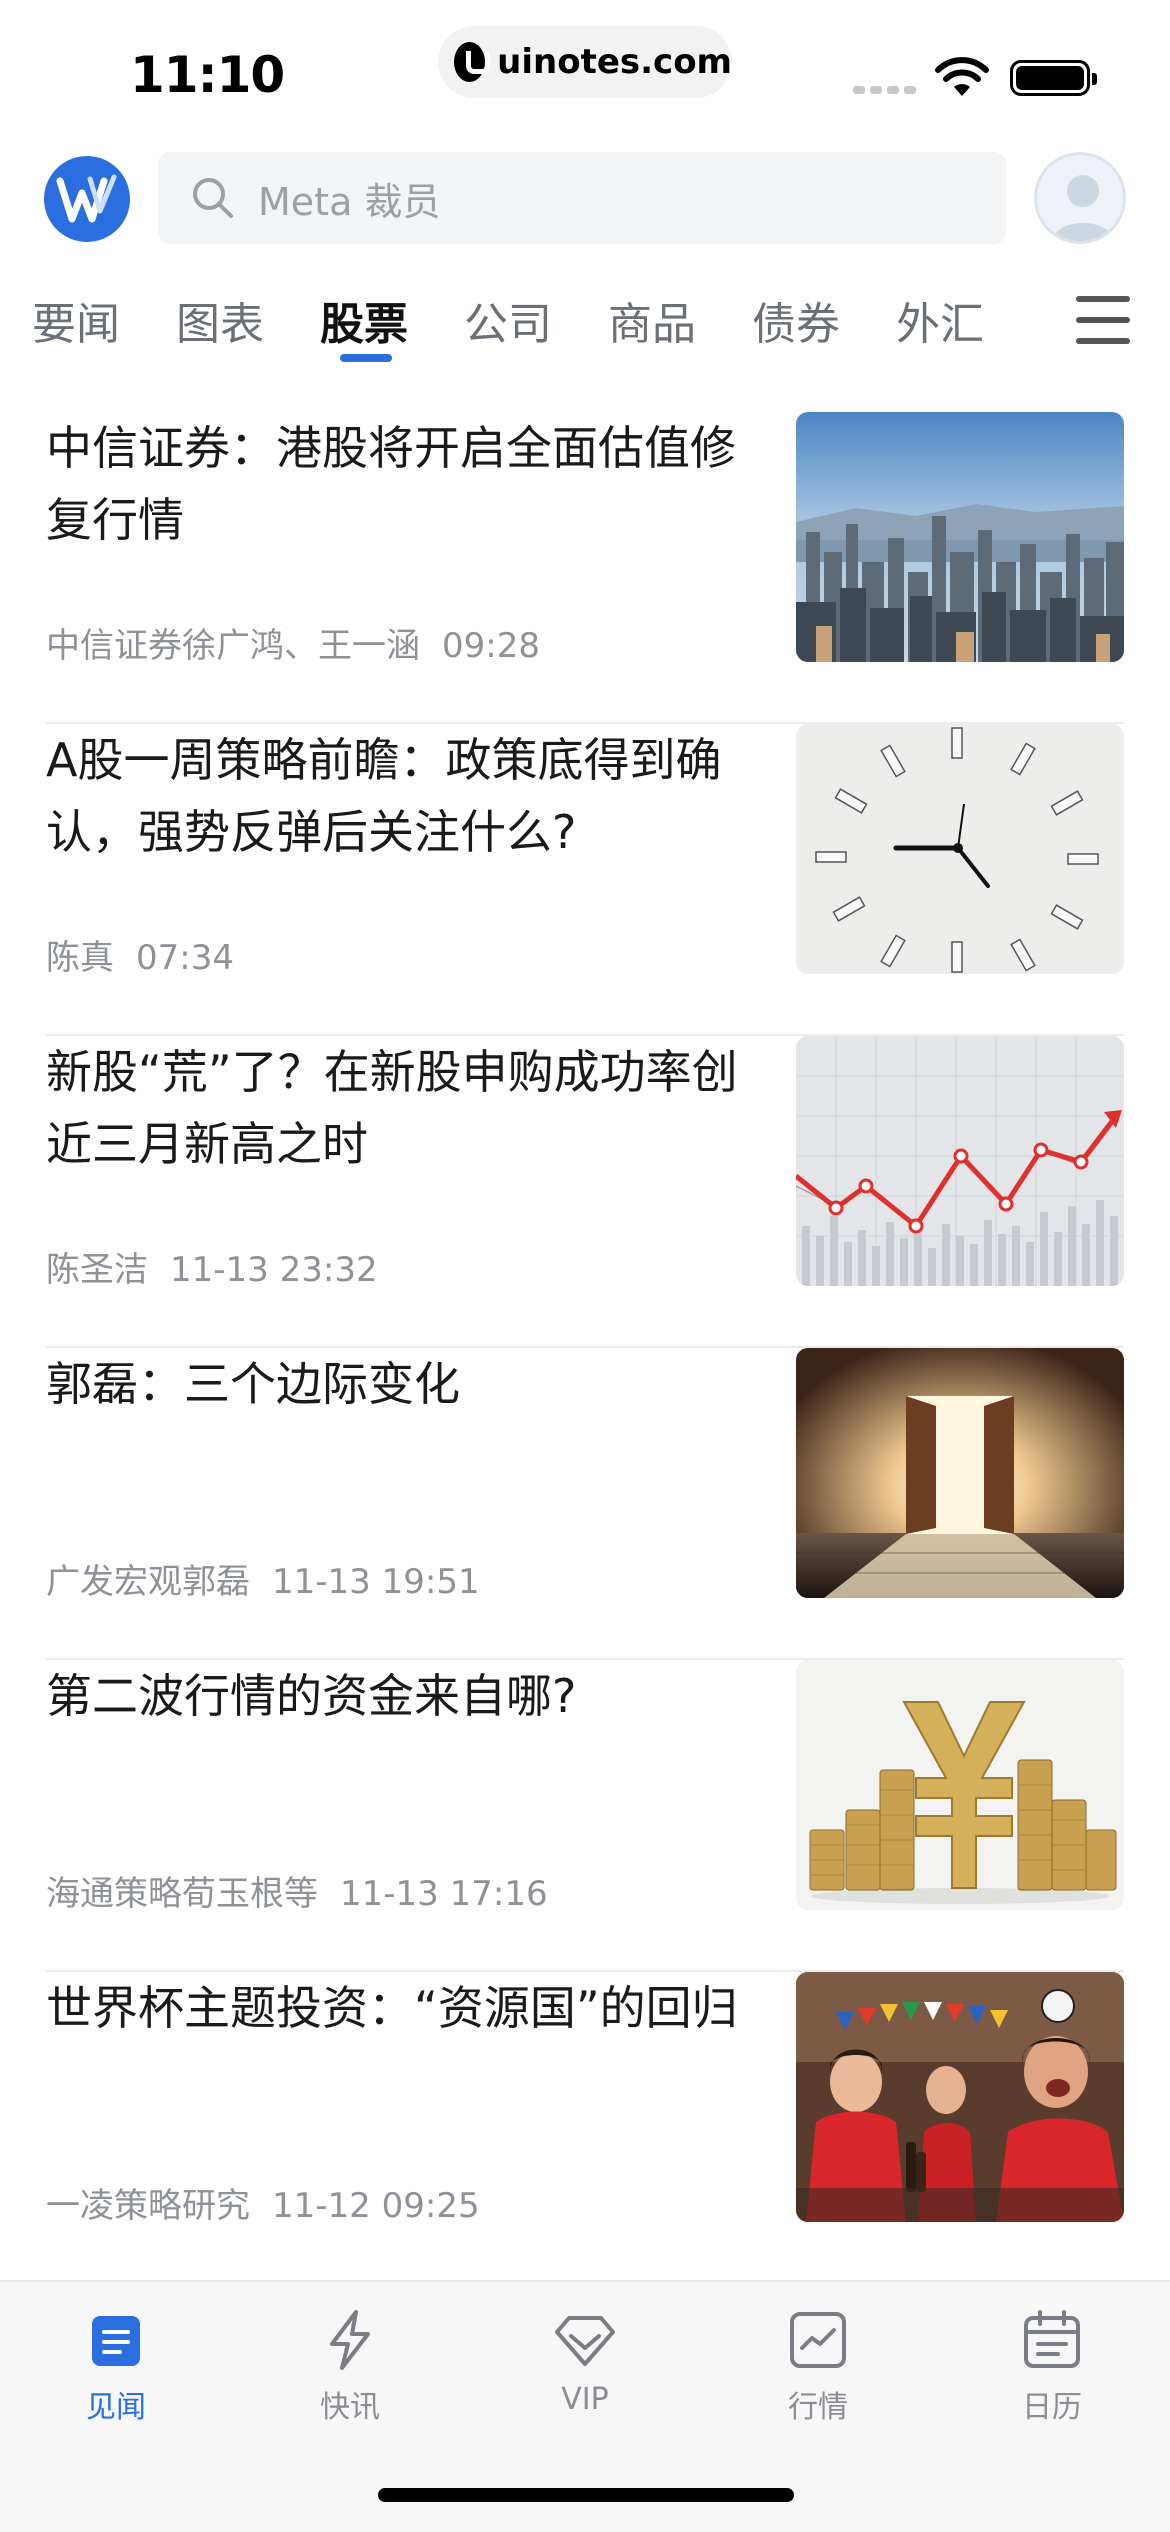 The height and width of the screenshot is (2532, 1170). What do you see at coordinates (962, 76) in the screenshot?
I see `wifi-icon` at bounding box center [962, 76].